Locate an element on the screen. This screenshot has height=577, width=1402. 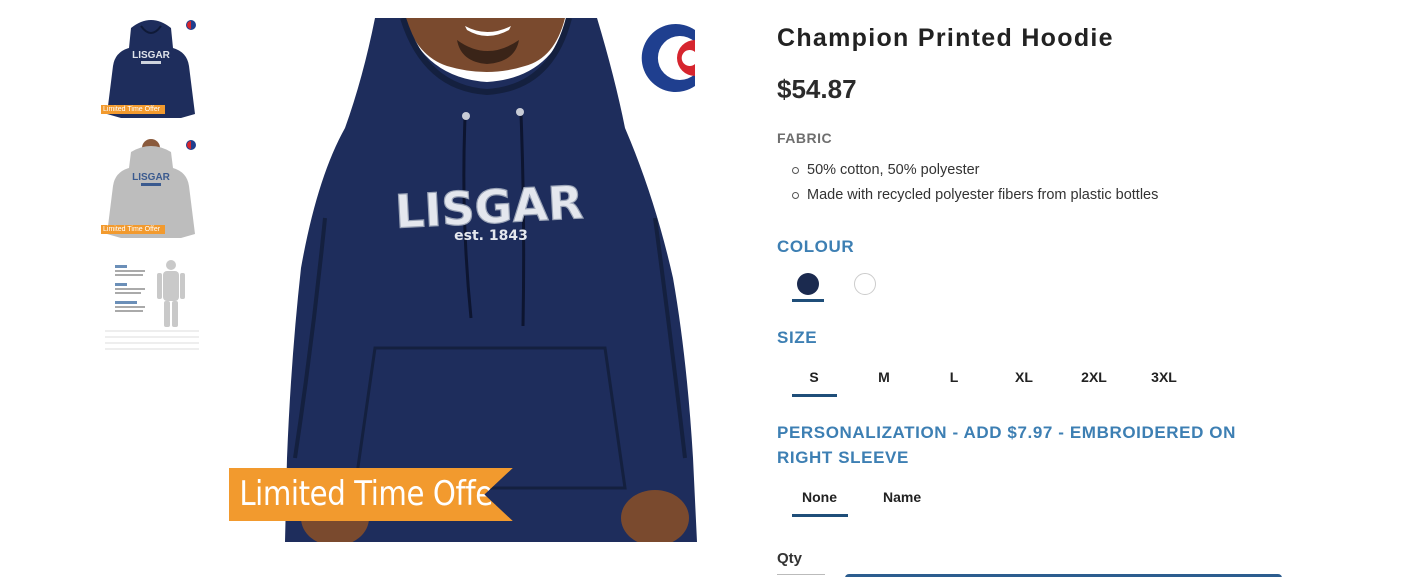
fabric-item: 50% cotton, 50% polyester is located at coordinates (967, 170).